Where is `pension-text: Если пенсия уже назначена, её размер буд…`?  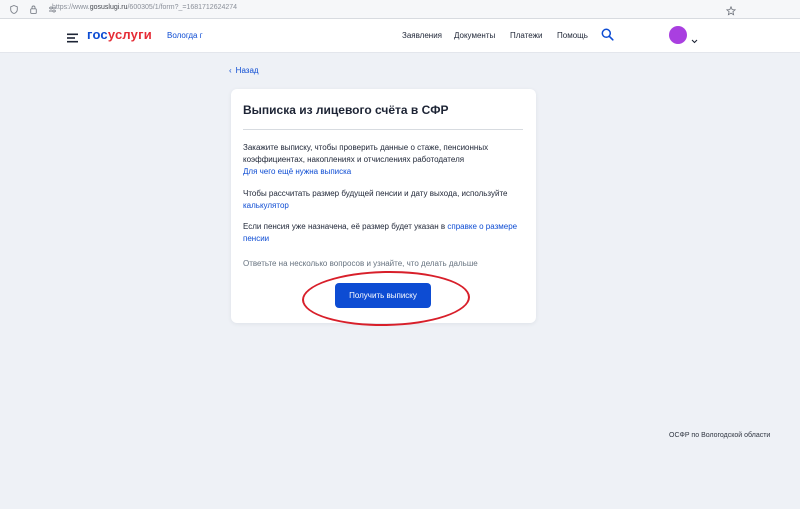
pension-text: Если пенсия уже назначена, её размер буд… is located at coordinates (344, 226).